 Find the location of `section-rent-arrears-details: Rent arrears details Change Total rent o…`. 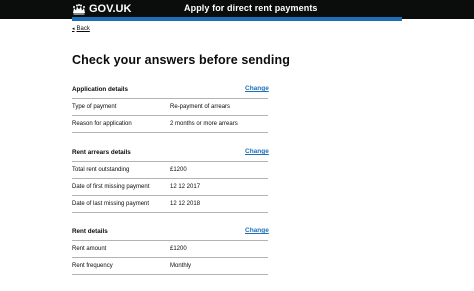

section-rent-arrears-details: Rent arrears details Change Total rent o… is located at coordinates (170, 180).